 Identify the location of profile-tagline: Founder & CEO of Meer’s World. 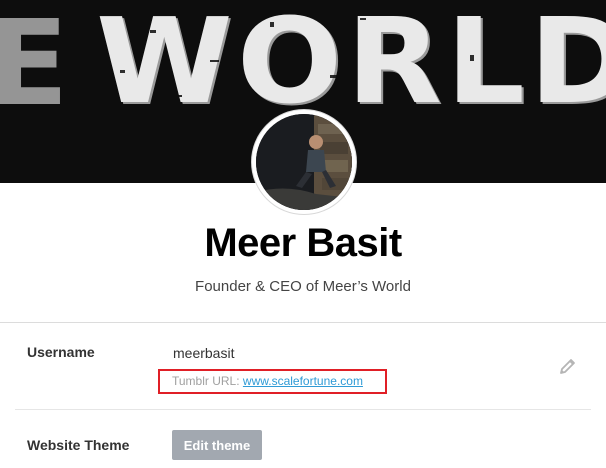
(303, 286).